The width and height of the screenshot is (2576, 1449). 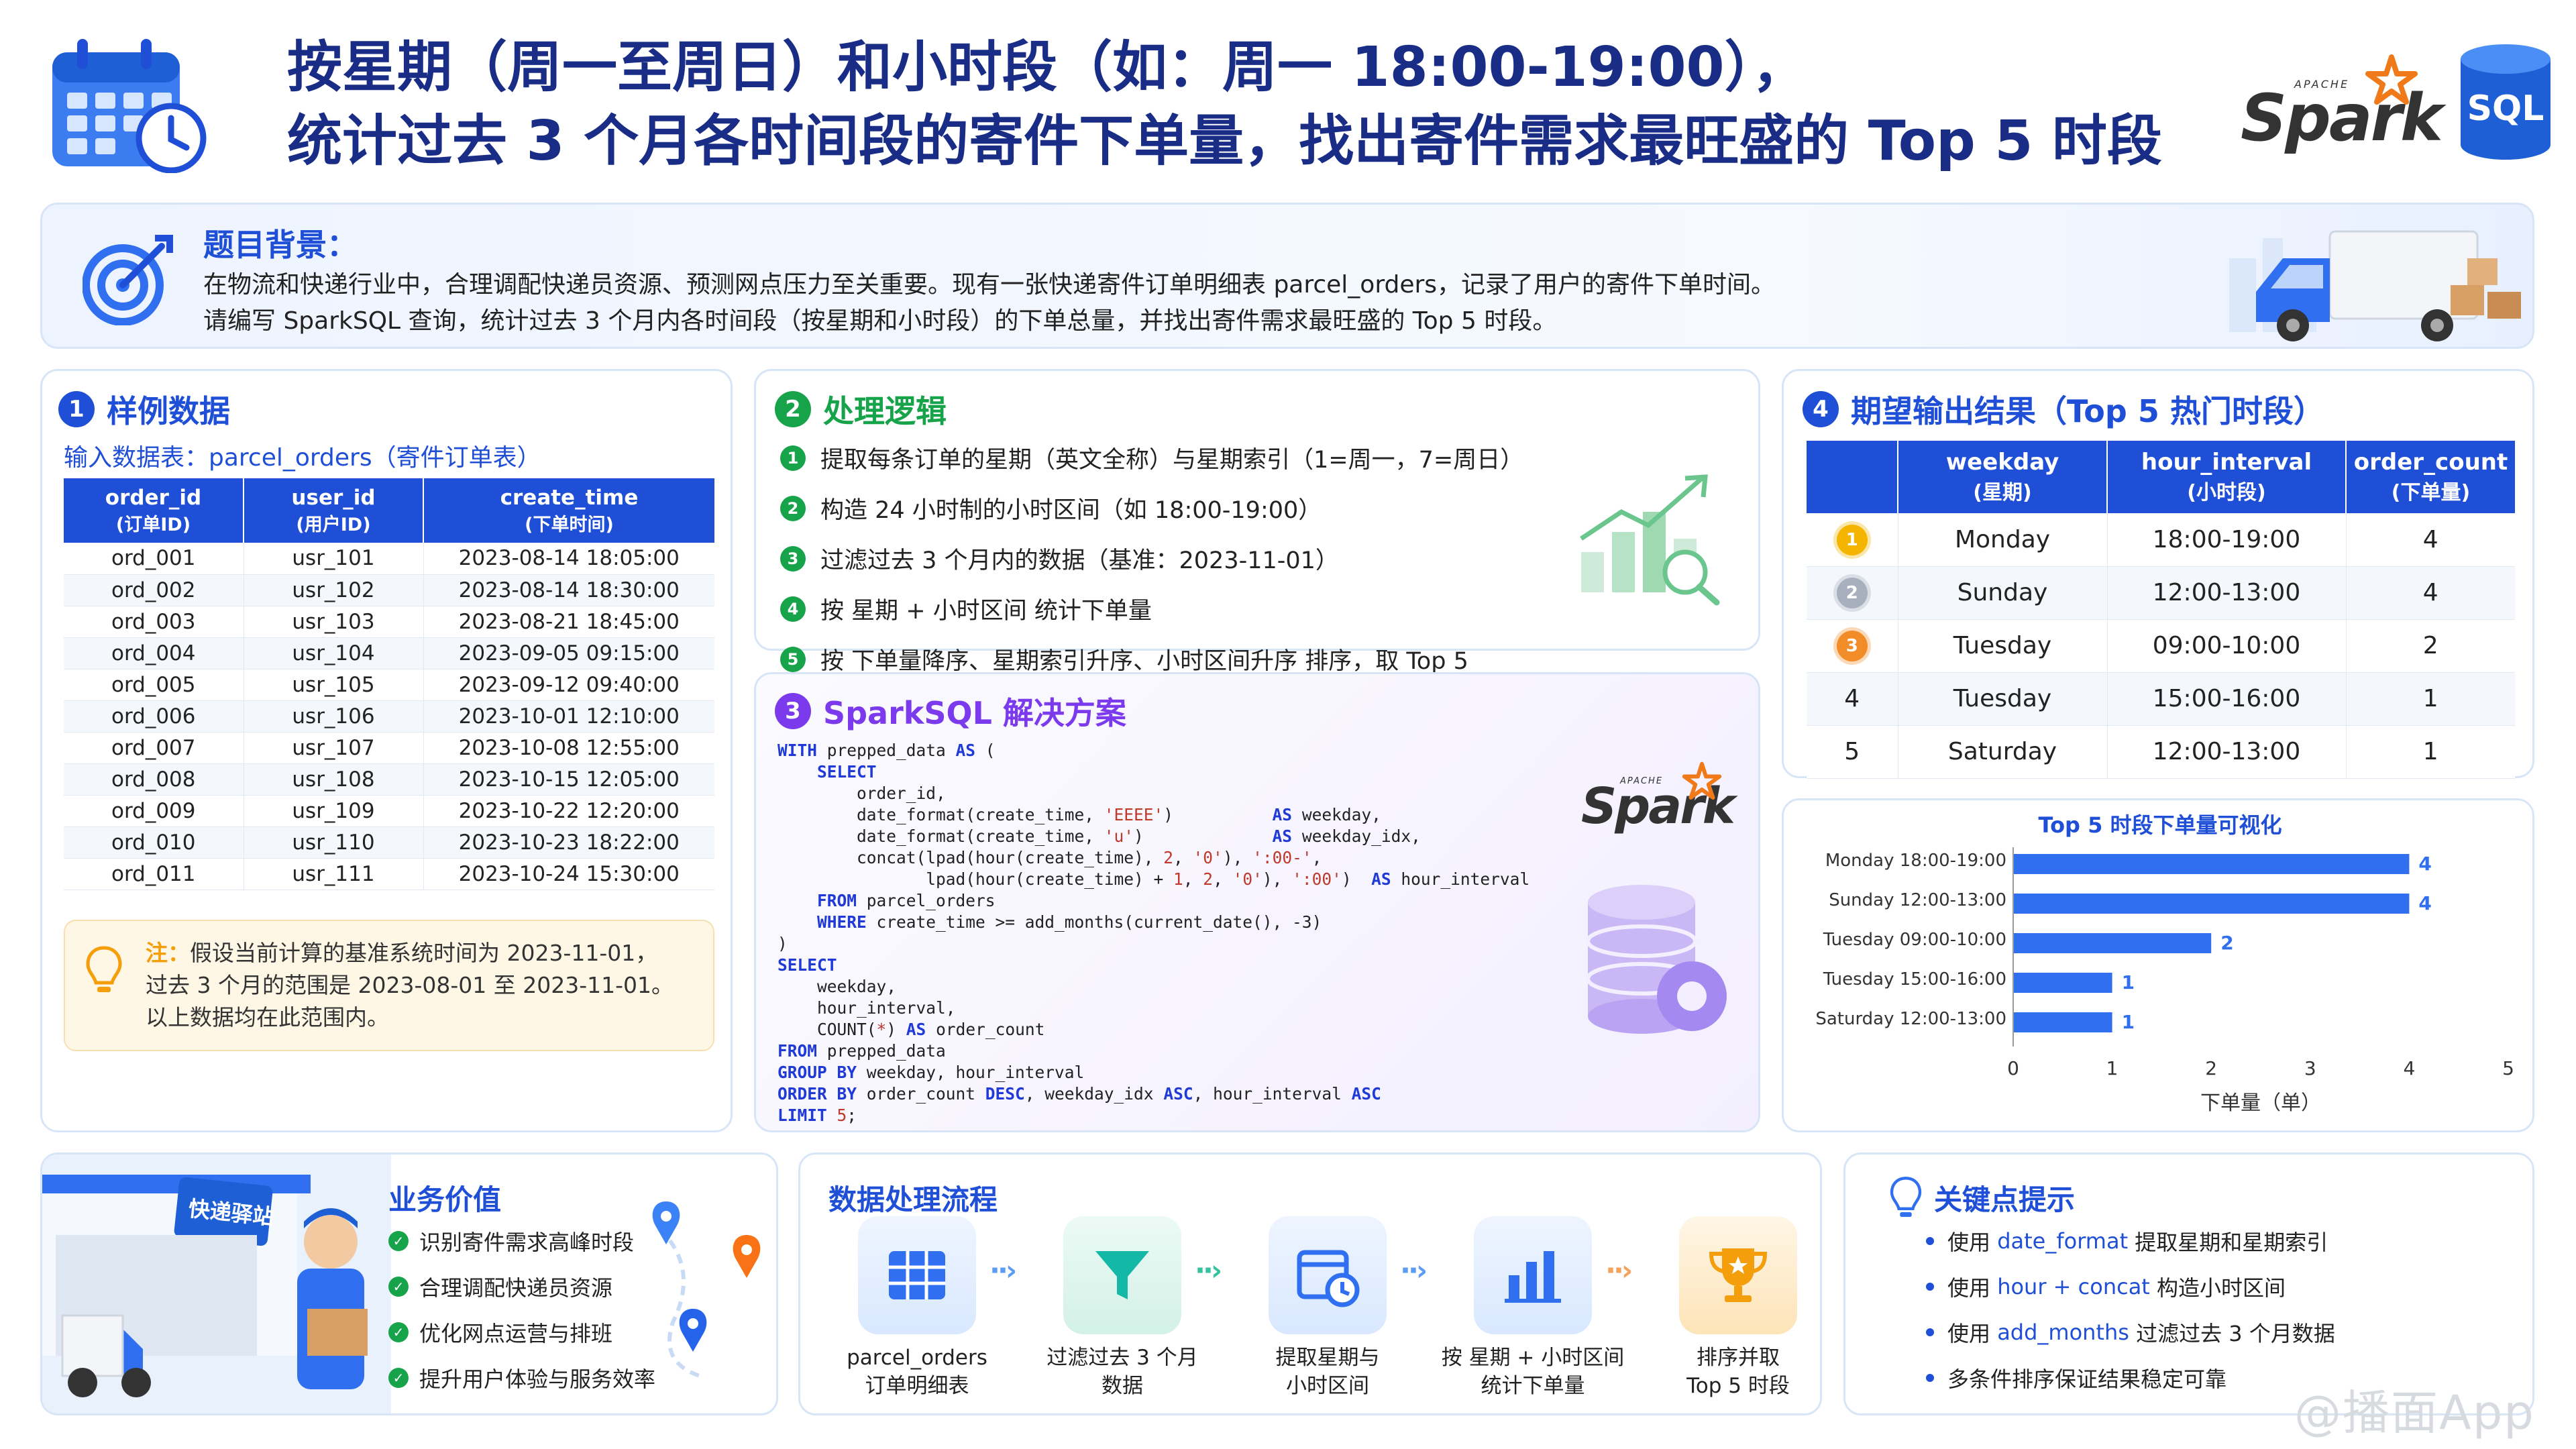 I want to click on flow-step-filter, so click(x=1122, y=1275).